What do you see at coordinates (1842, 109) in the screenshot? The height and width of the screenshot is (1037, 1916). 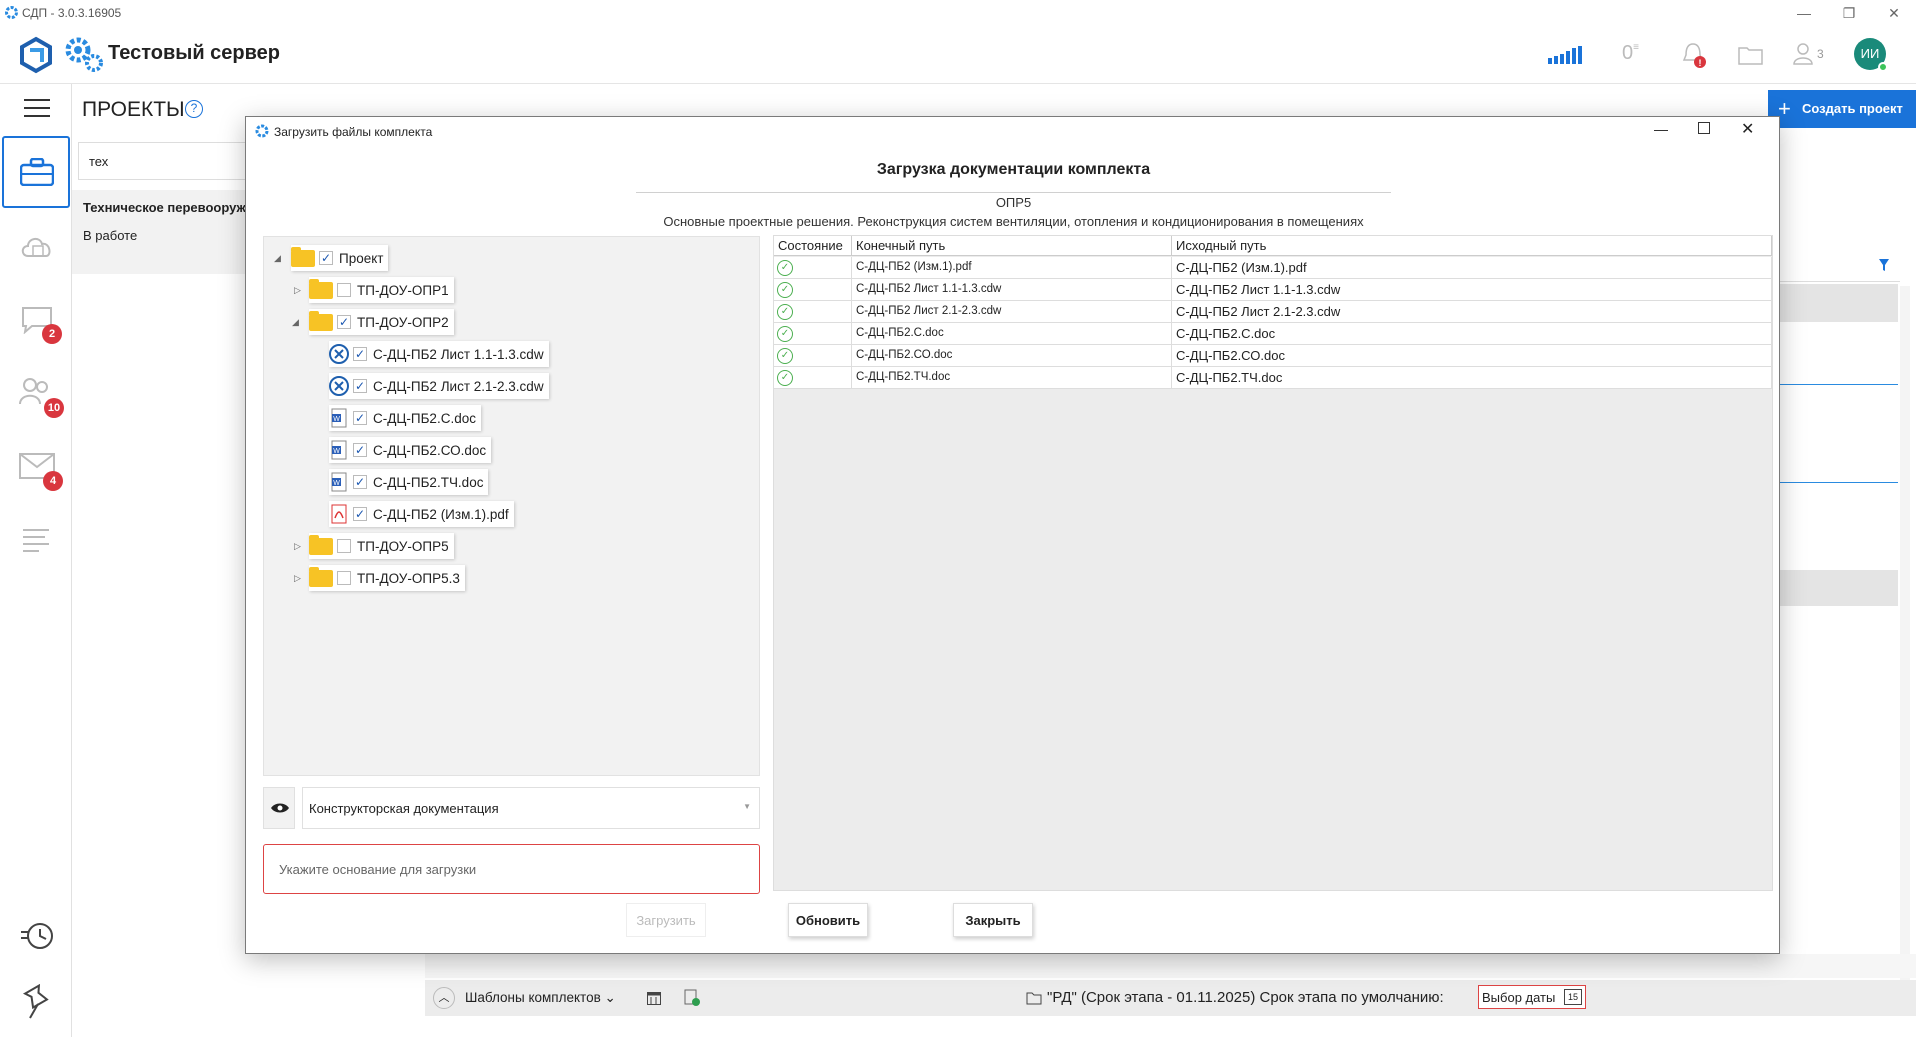 I see `create-project-button: + Создать проект` at bounding box center [1842, 109].